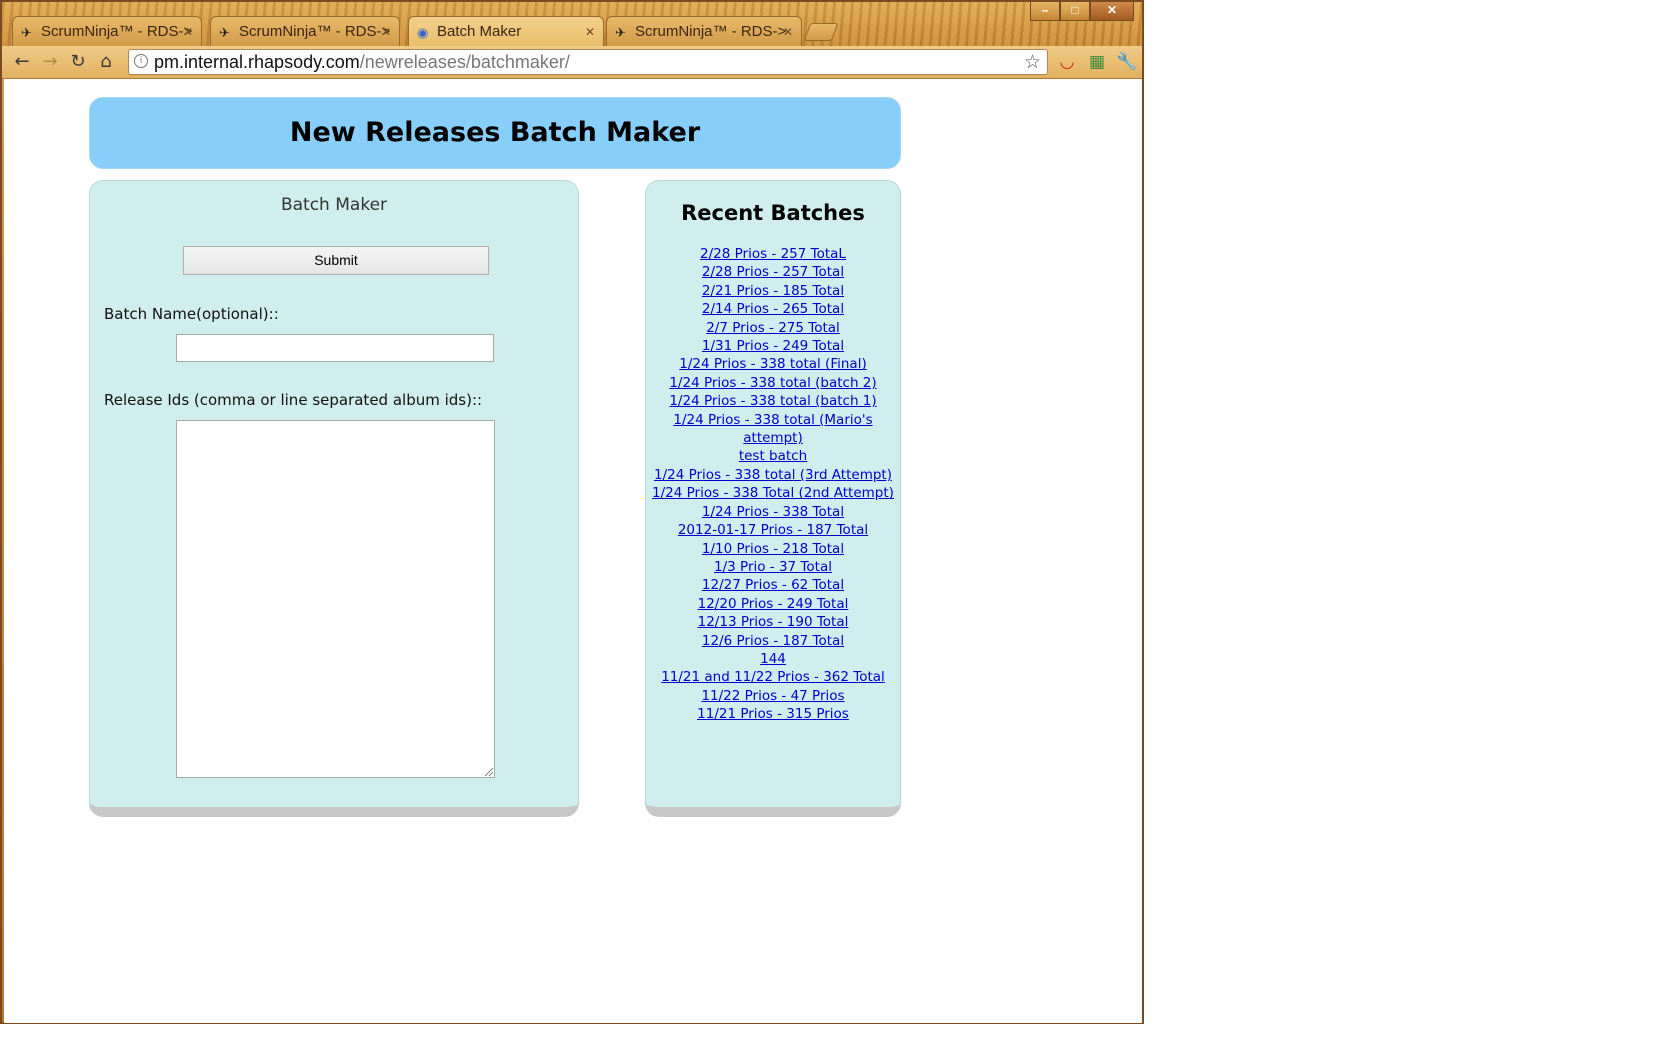 The height and width of the screenshot is (1050, 1680). I want to click on wrench-icon: 🔧, so click(1127, 62).